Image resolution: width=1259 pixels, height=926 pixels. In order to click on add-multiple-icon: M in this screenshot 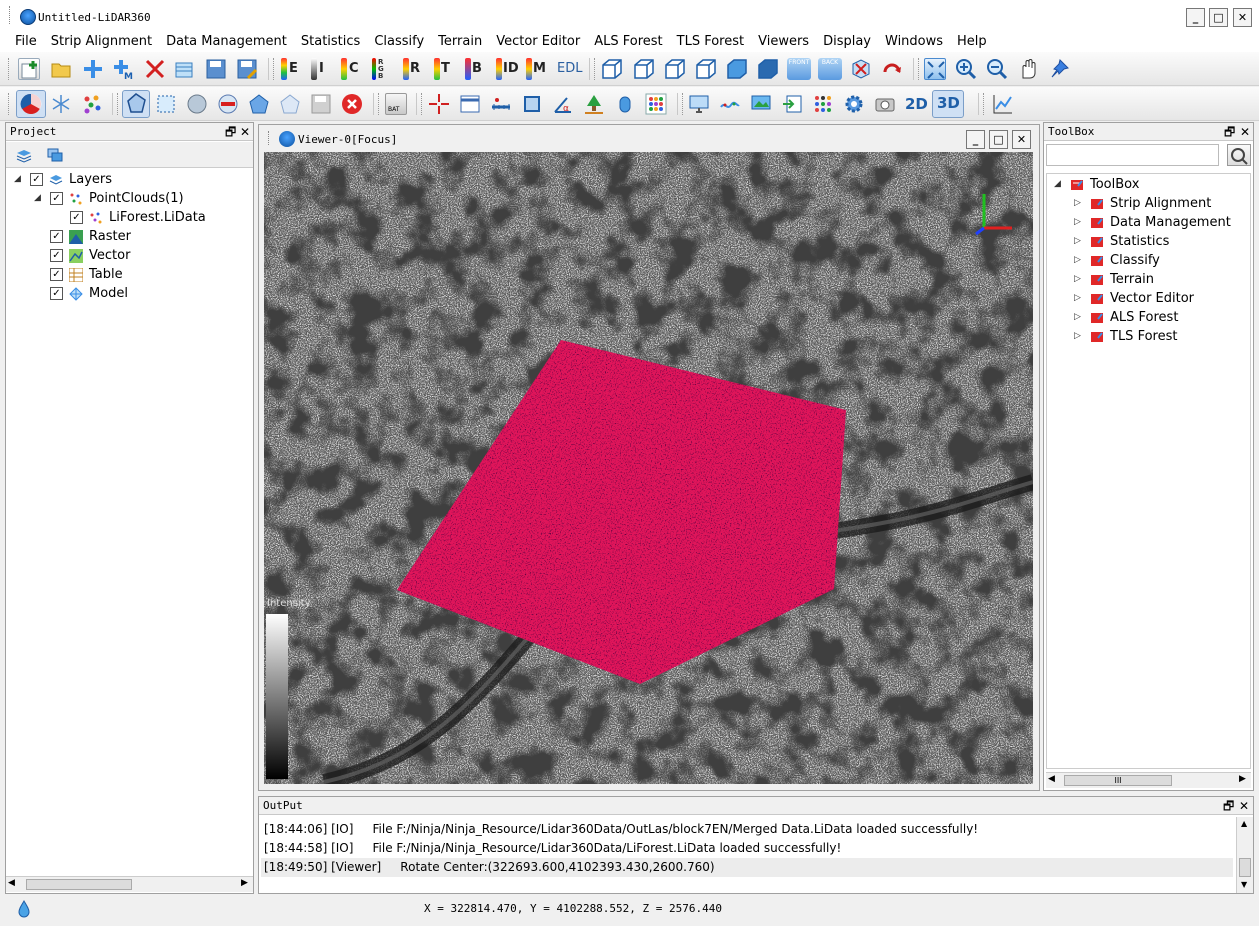, I will do `click(123, 70)`.